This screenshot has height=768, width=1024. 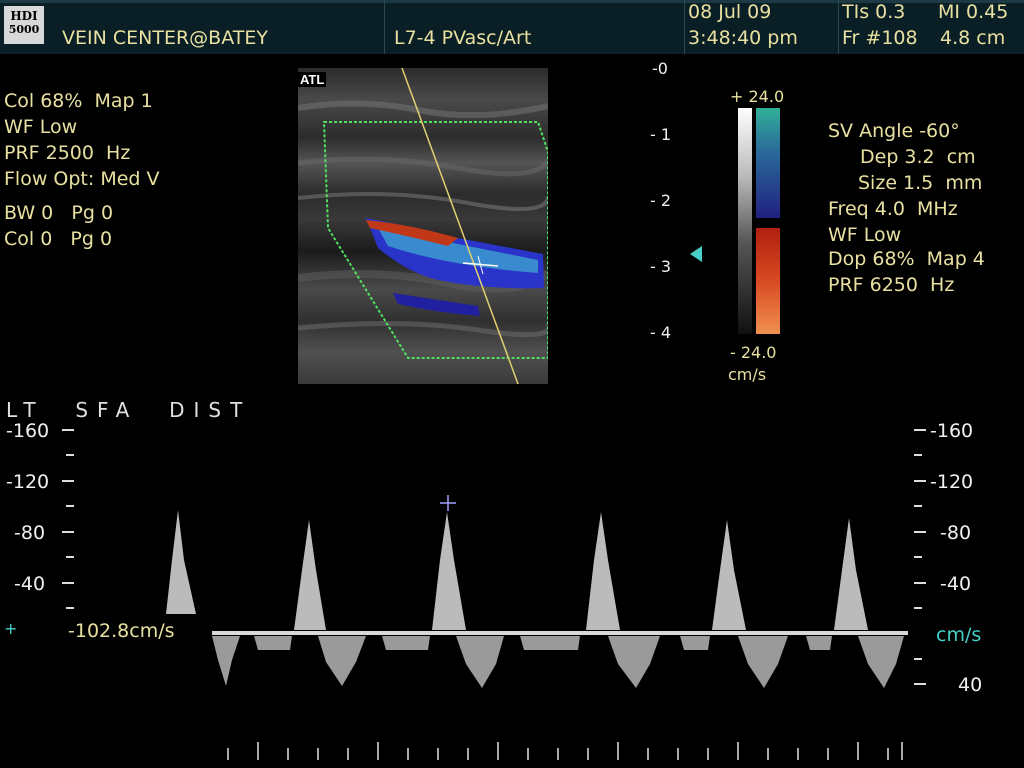 I want to click on depth-label-3: - 3, so click(x=661, y=266).